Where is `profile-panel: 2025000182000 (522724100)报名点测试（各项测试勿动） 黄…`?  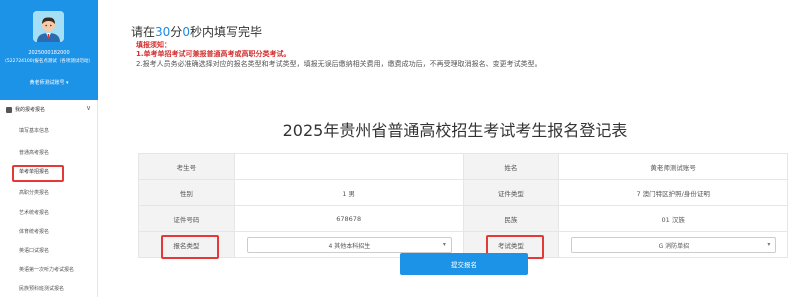
profile-panel: 2025000182000 (522724100)报名点测试（各项测试勿动） 黄… is located at coordinates (49, 50).